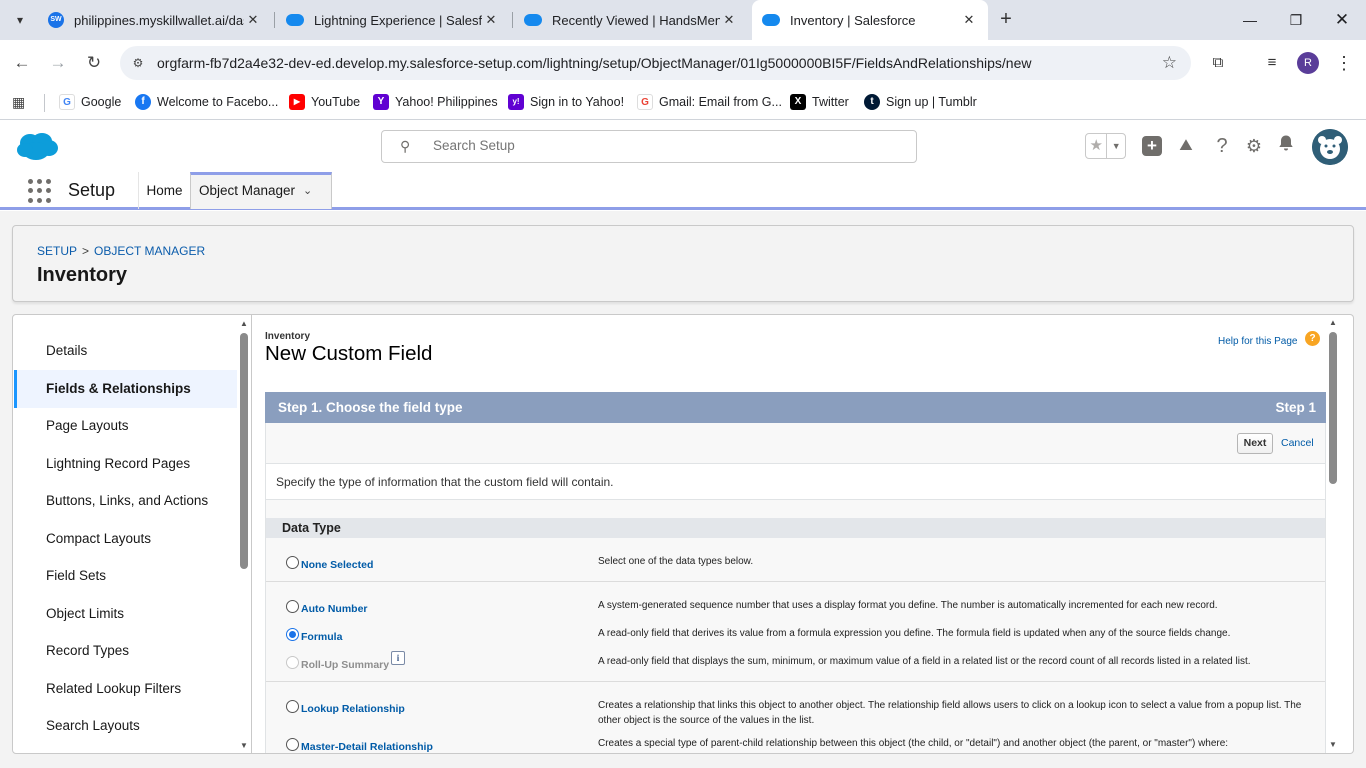 This screenshot has width=1366, height=768. Describe the element at coordinates (92, 190) in the screenshot. I see `app-name: Setup` at that location.